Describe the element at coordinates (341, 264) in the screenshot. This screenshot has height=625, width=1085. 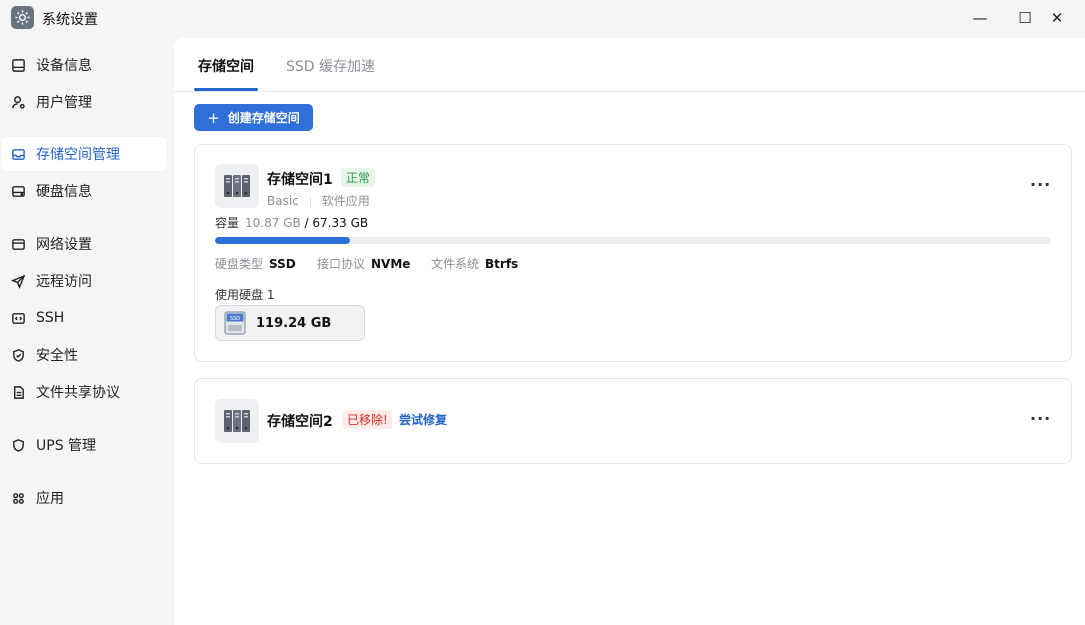
I see `interface-label: 接口协议` at that location.